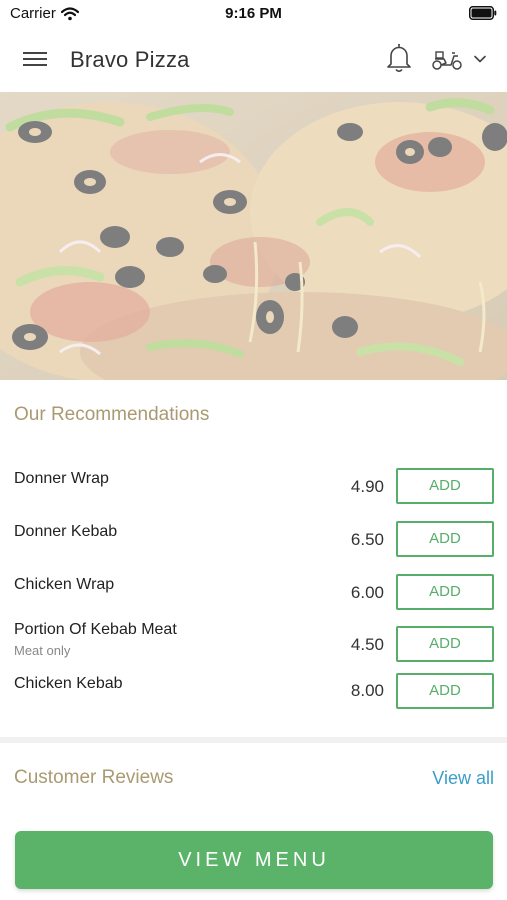  What do you see at coordinates (130, 59) in the screenshot?
I see `page-title: Bravo Pizza` at bounding box center [130, 59].